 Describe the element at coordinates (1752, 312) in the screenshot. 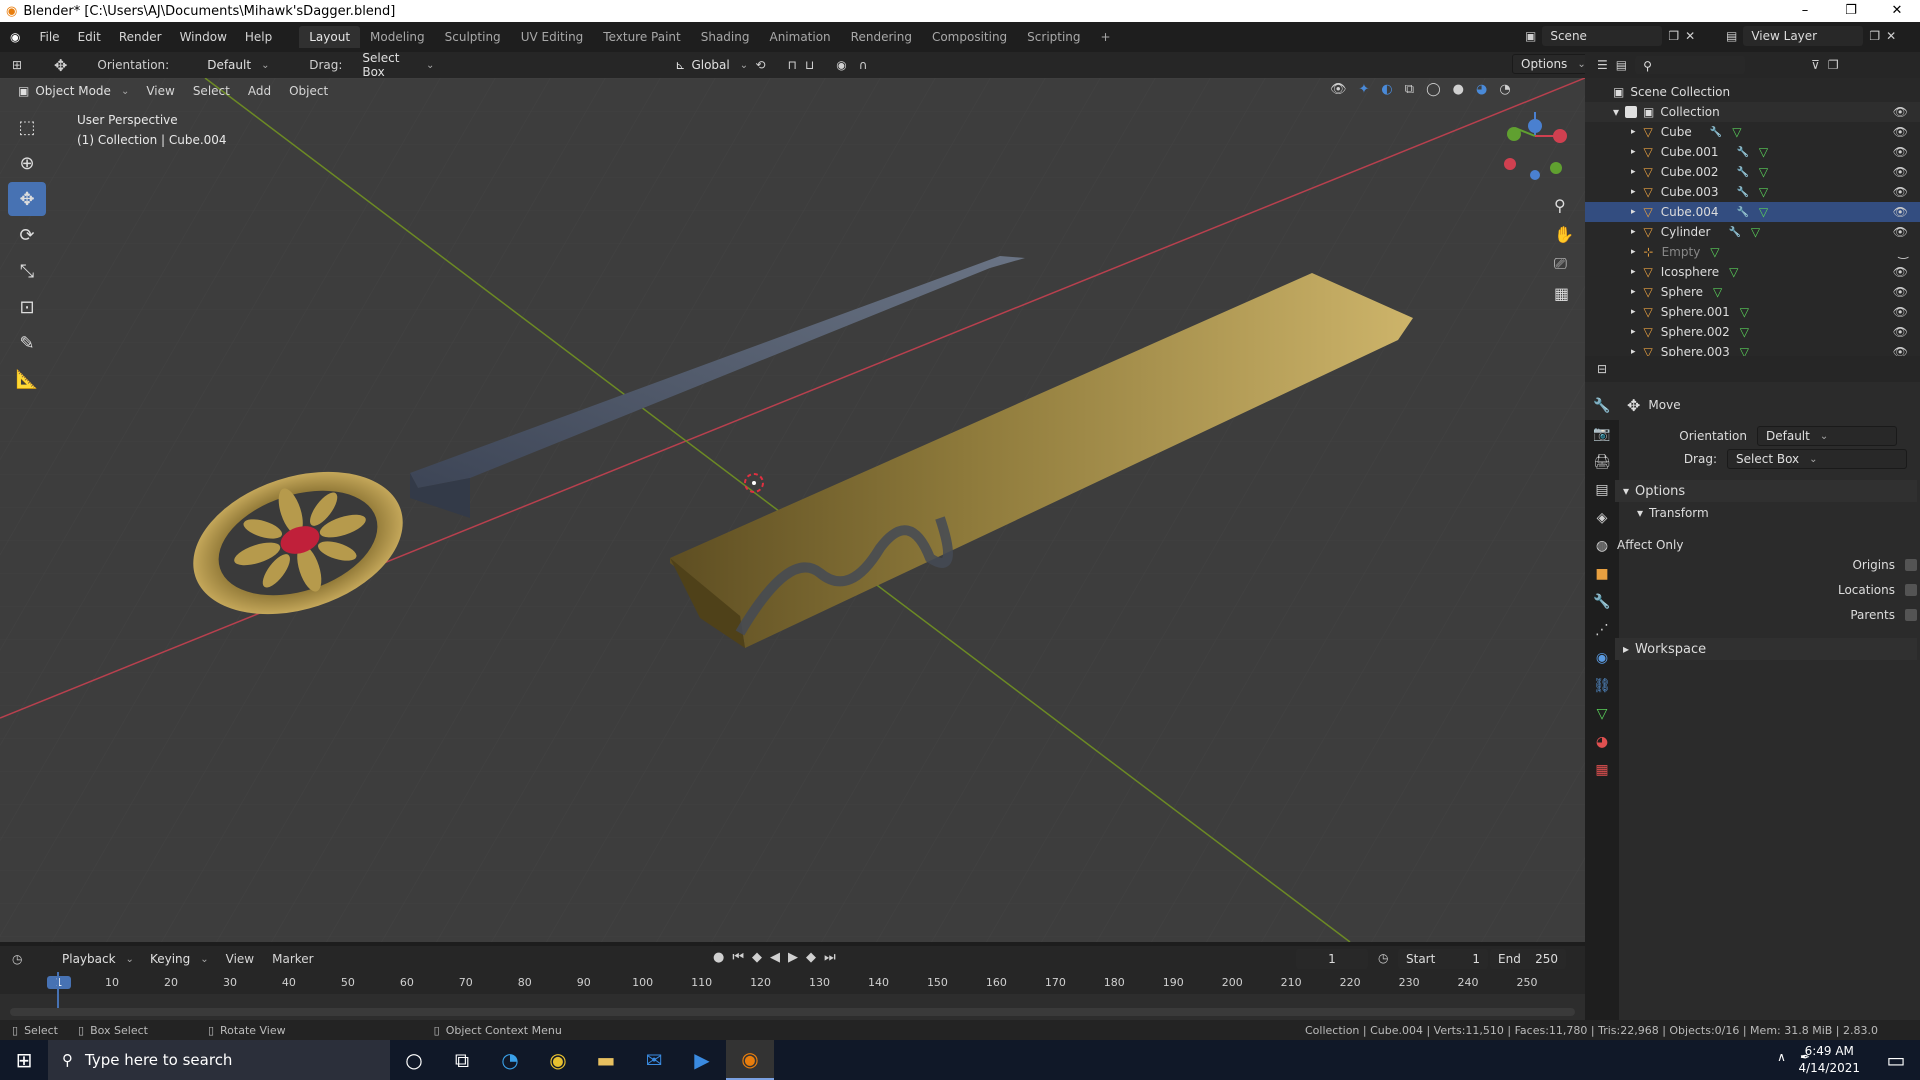

I see `outliner-item: ▸ ▽ Sphere.001 ▽ 👁` at that location.